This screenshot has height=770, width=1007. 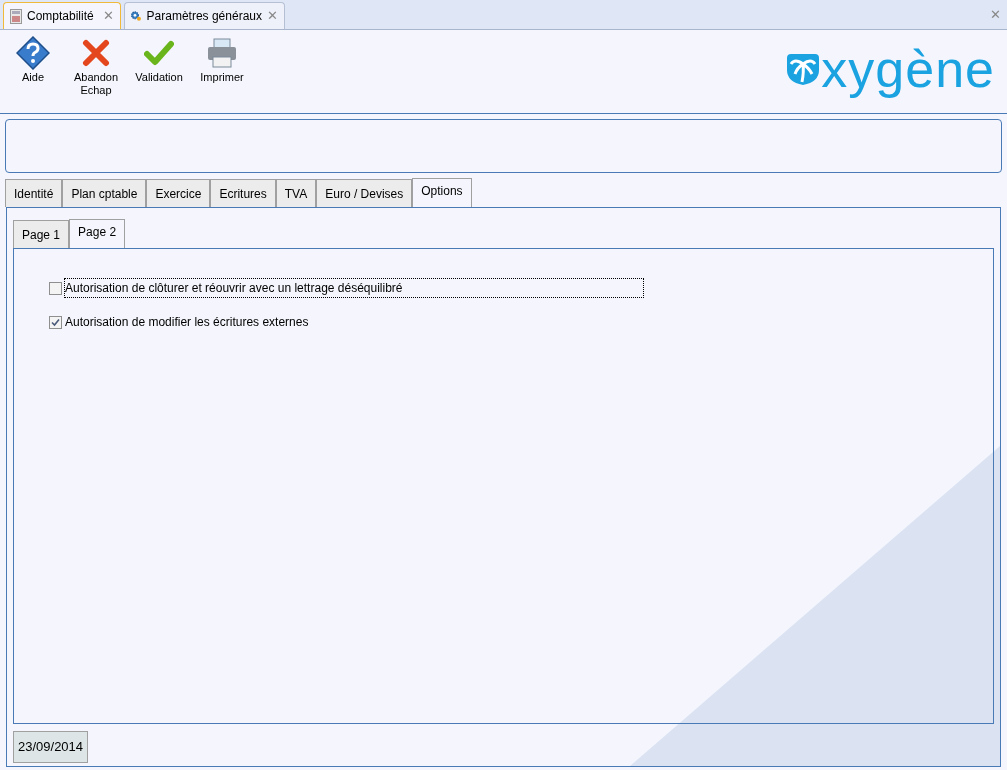 What do you see at coordinates (16, 16) in the screenshot?
I see `calculator-icon` at bounding box center [16, 16].